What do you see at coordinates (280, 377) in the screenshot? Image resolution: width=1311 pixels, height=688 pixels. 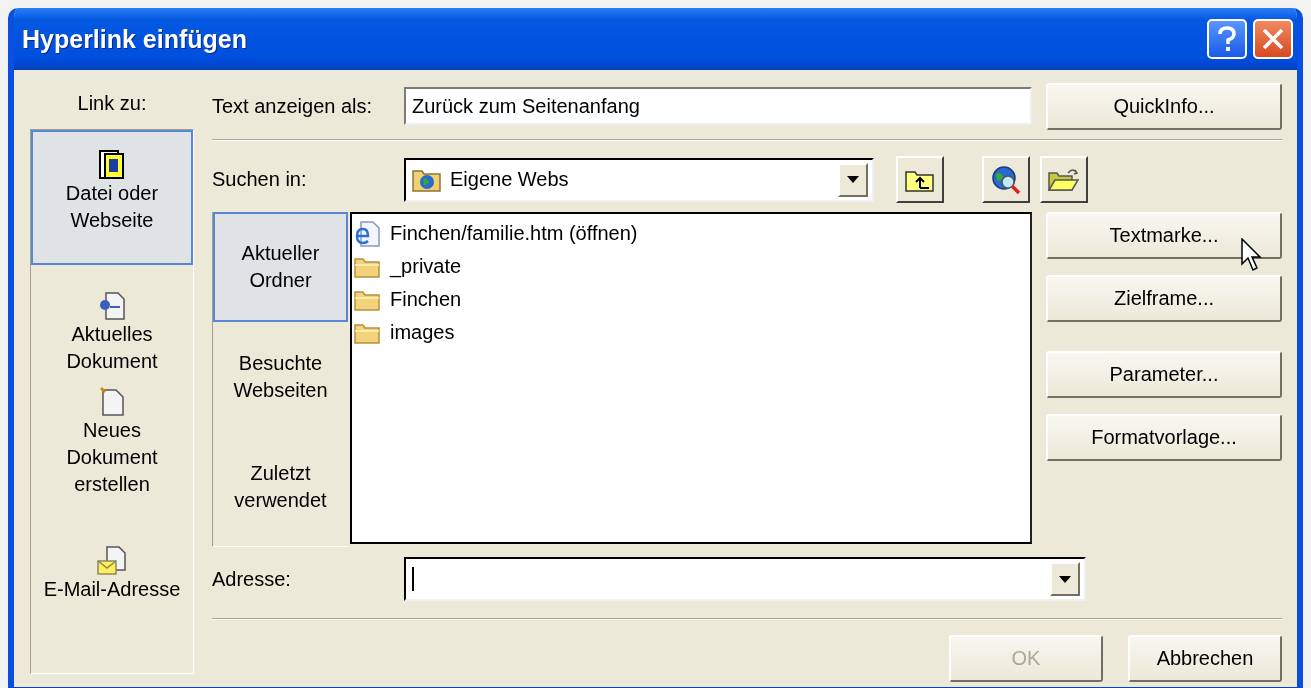 I see `places-item: Besuchte Webseiten` at bounding box center [280, 377].